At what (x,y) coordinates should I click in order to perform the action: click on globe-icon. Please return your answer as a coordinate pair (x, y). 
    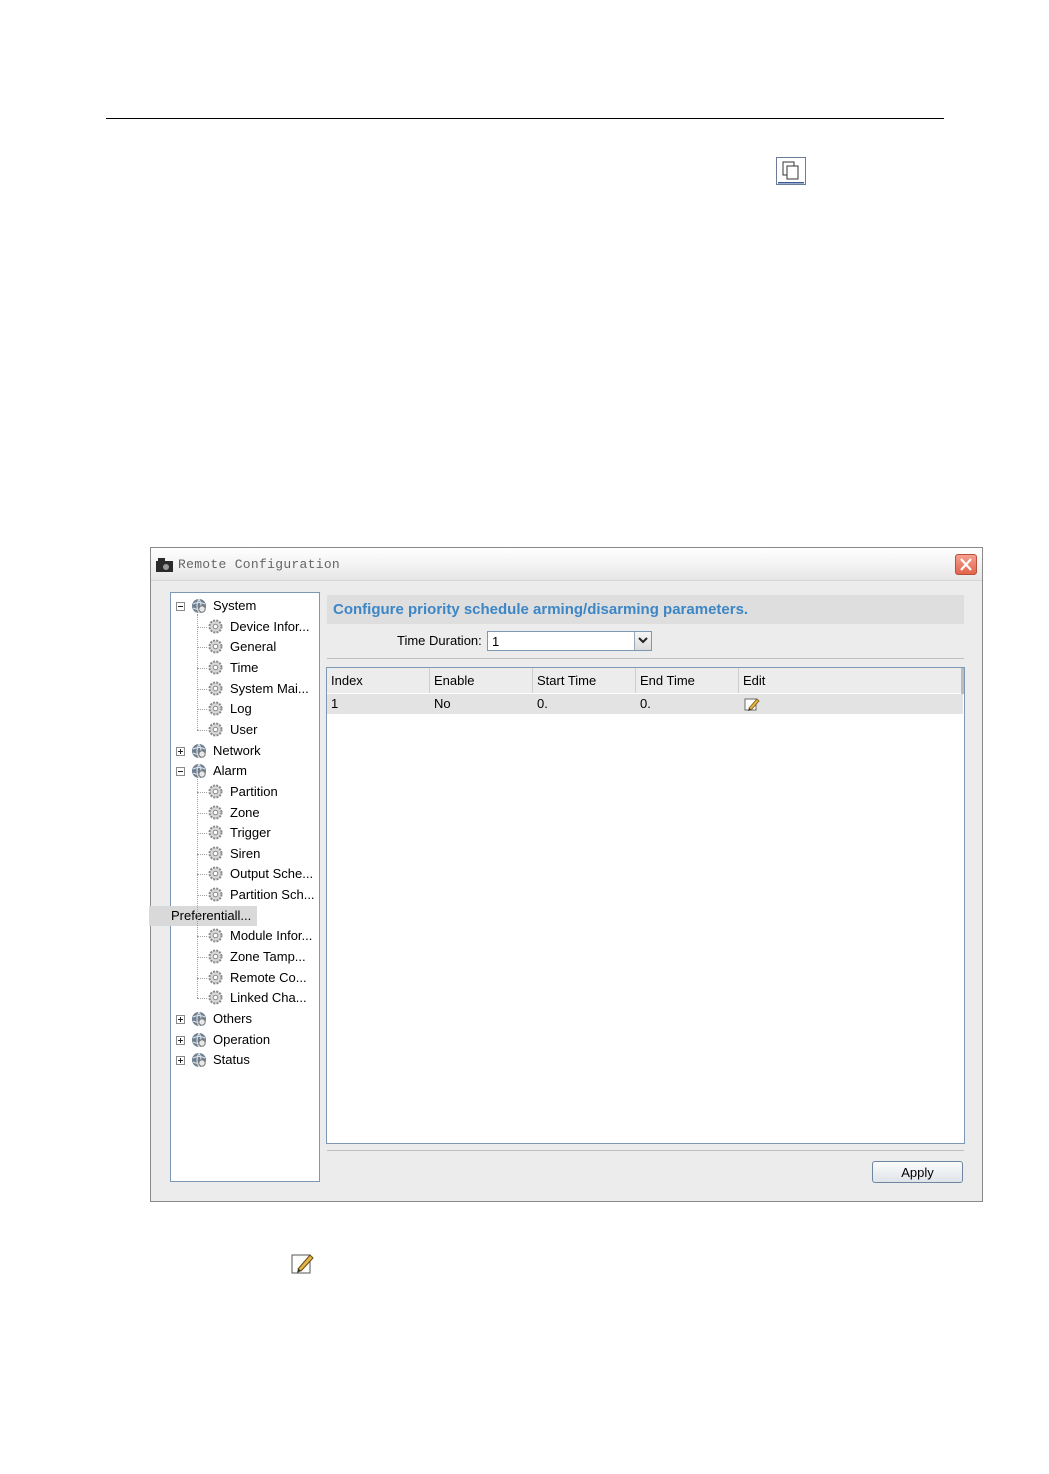
    Looking at the image, I should click on (199, 1063).